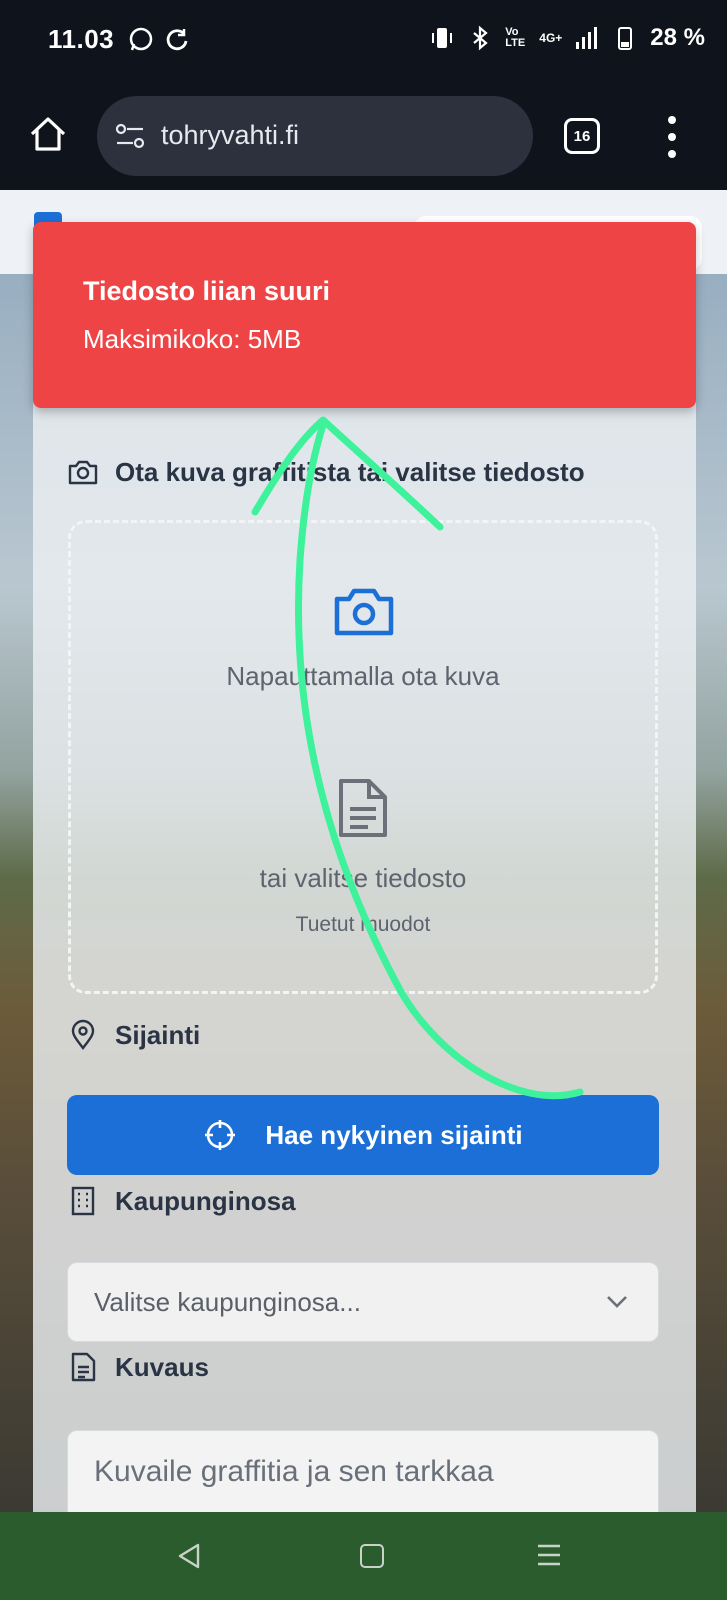 This screenshot has width=727, height=1600. Describe the element at coordinates (515, 37) in the screenshot. I see `volte-indicator: Vo LTE` at that location.